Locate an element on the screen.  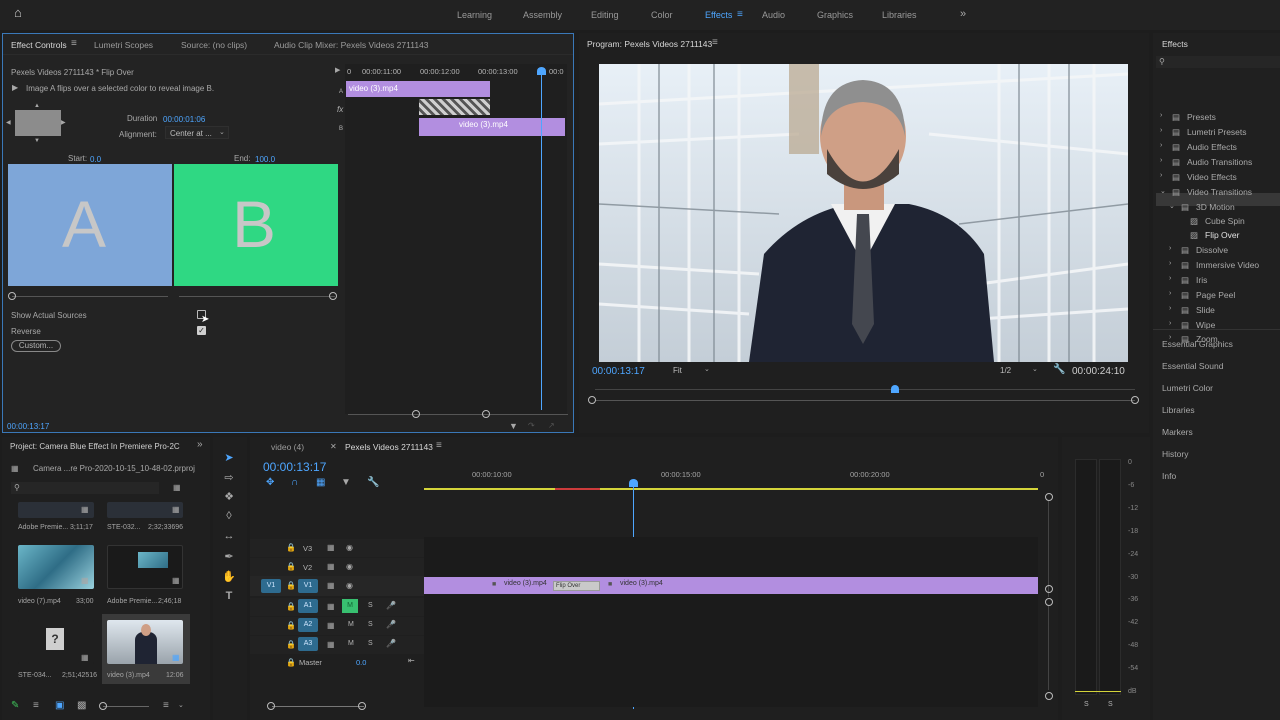
master-value: 0.0 is located at coordinates (361, 662).